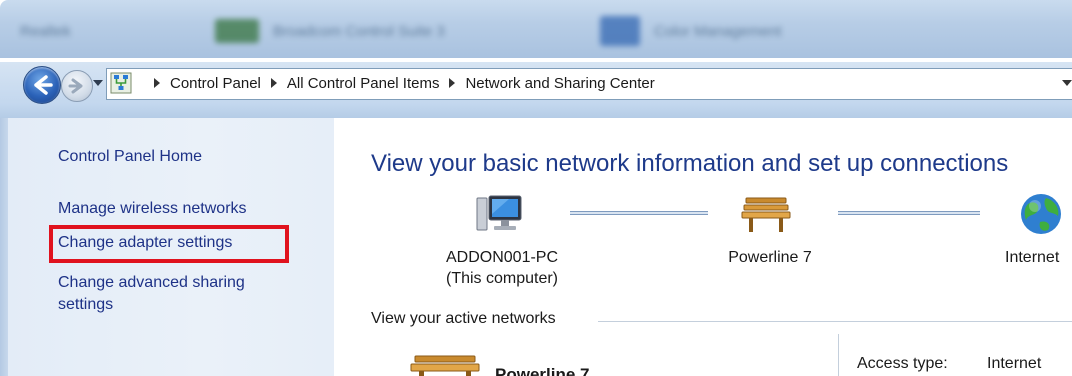  What do you see at coordinates (838, 355) in the screenshot?
I see `vertical-divider` at bounding box center [838, 355].